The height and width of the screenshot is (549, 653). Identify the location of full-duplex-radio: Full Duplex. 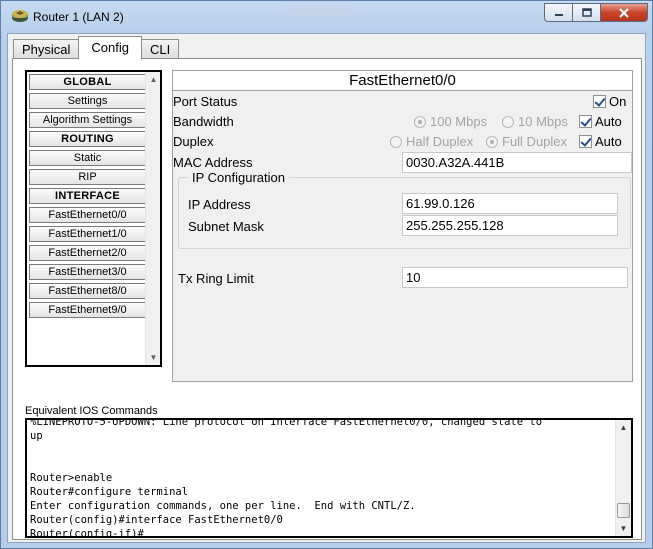
(526, 141).